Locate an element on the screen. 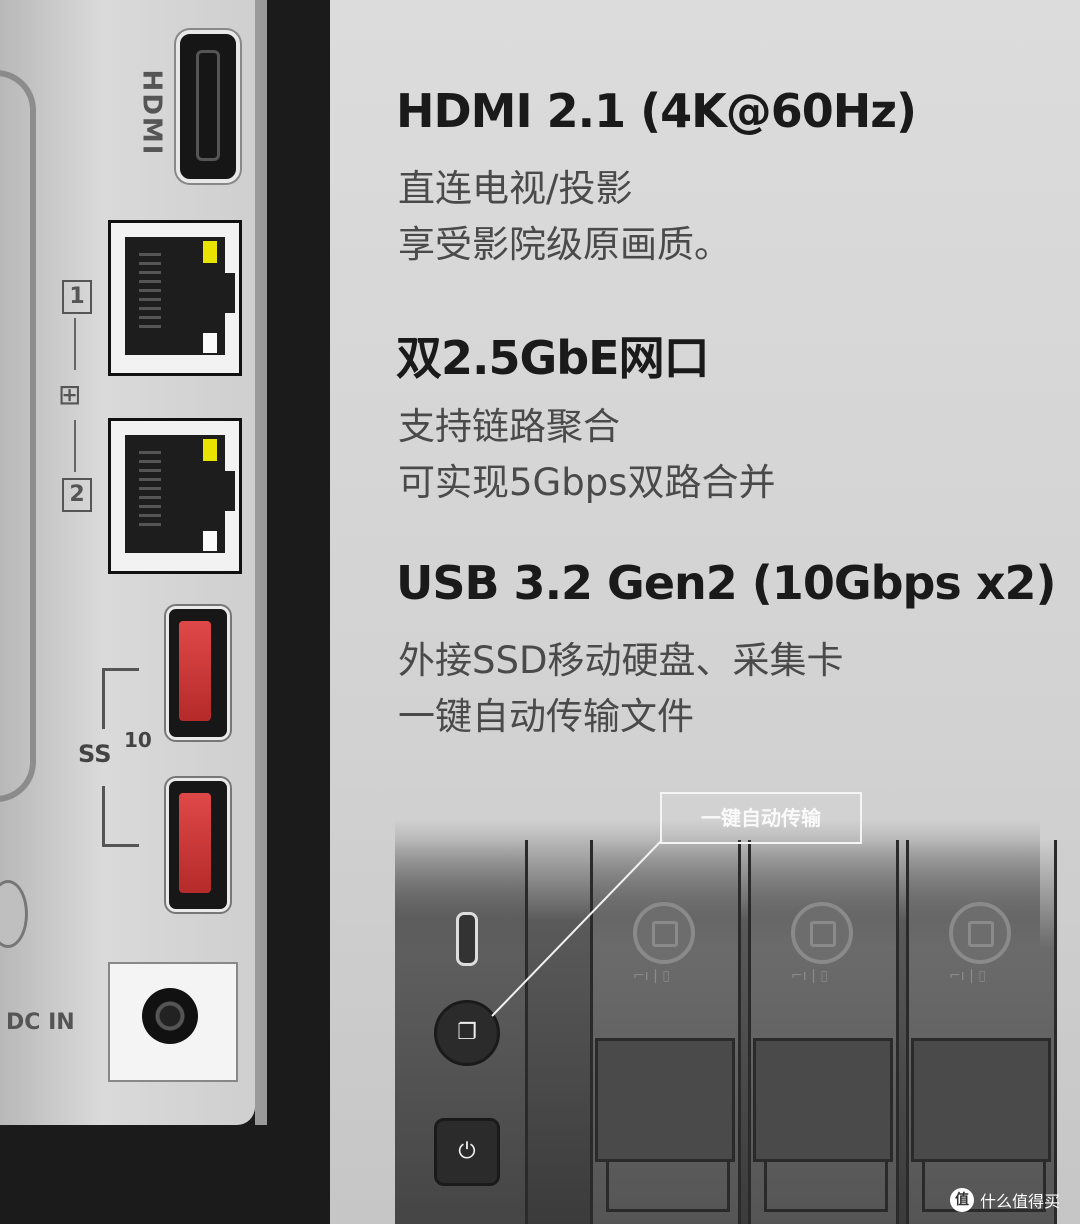  usb-superspeed-icon: SS is located at coordinates (95, 754).